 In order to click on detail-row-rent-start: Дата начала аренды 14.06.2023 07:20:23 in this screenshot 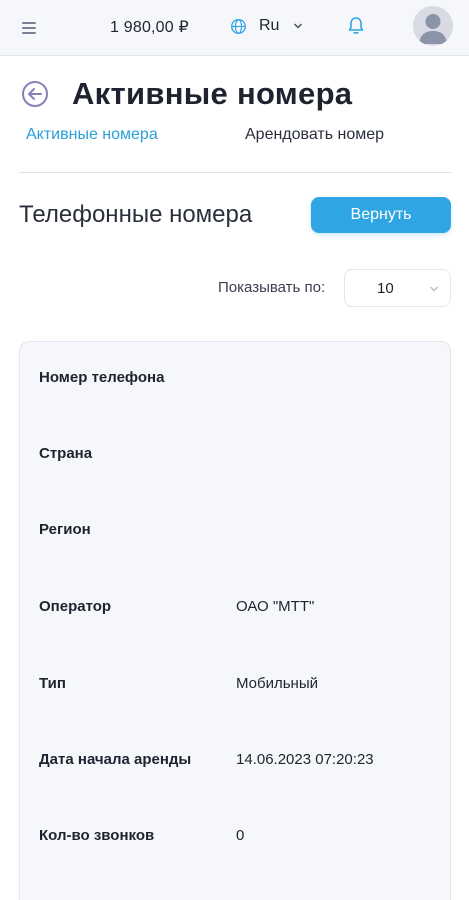, I will do `click(235, 763)`.